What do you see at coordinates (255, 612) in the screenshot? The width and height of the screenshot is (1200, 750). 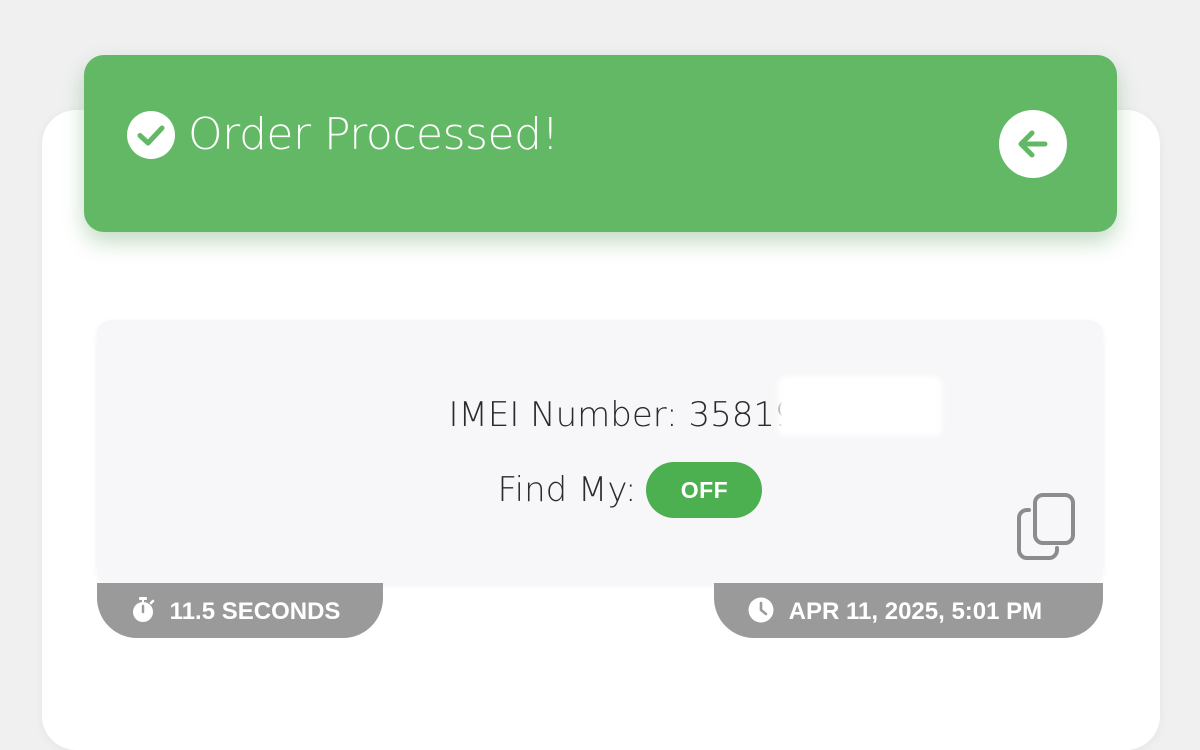 I see `duration-text: 11.5 SECONDS` at bounding box center [255, 612].